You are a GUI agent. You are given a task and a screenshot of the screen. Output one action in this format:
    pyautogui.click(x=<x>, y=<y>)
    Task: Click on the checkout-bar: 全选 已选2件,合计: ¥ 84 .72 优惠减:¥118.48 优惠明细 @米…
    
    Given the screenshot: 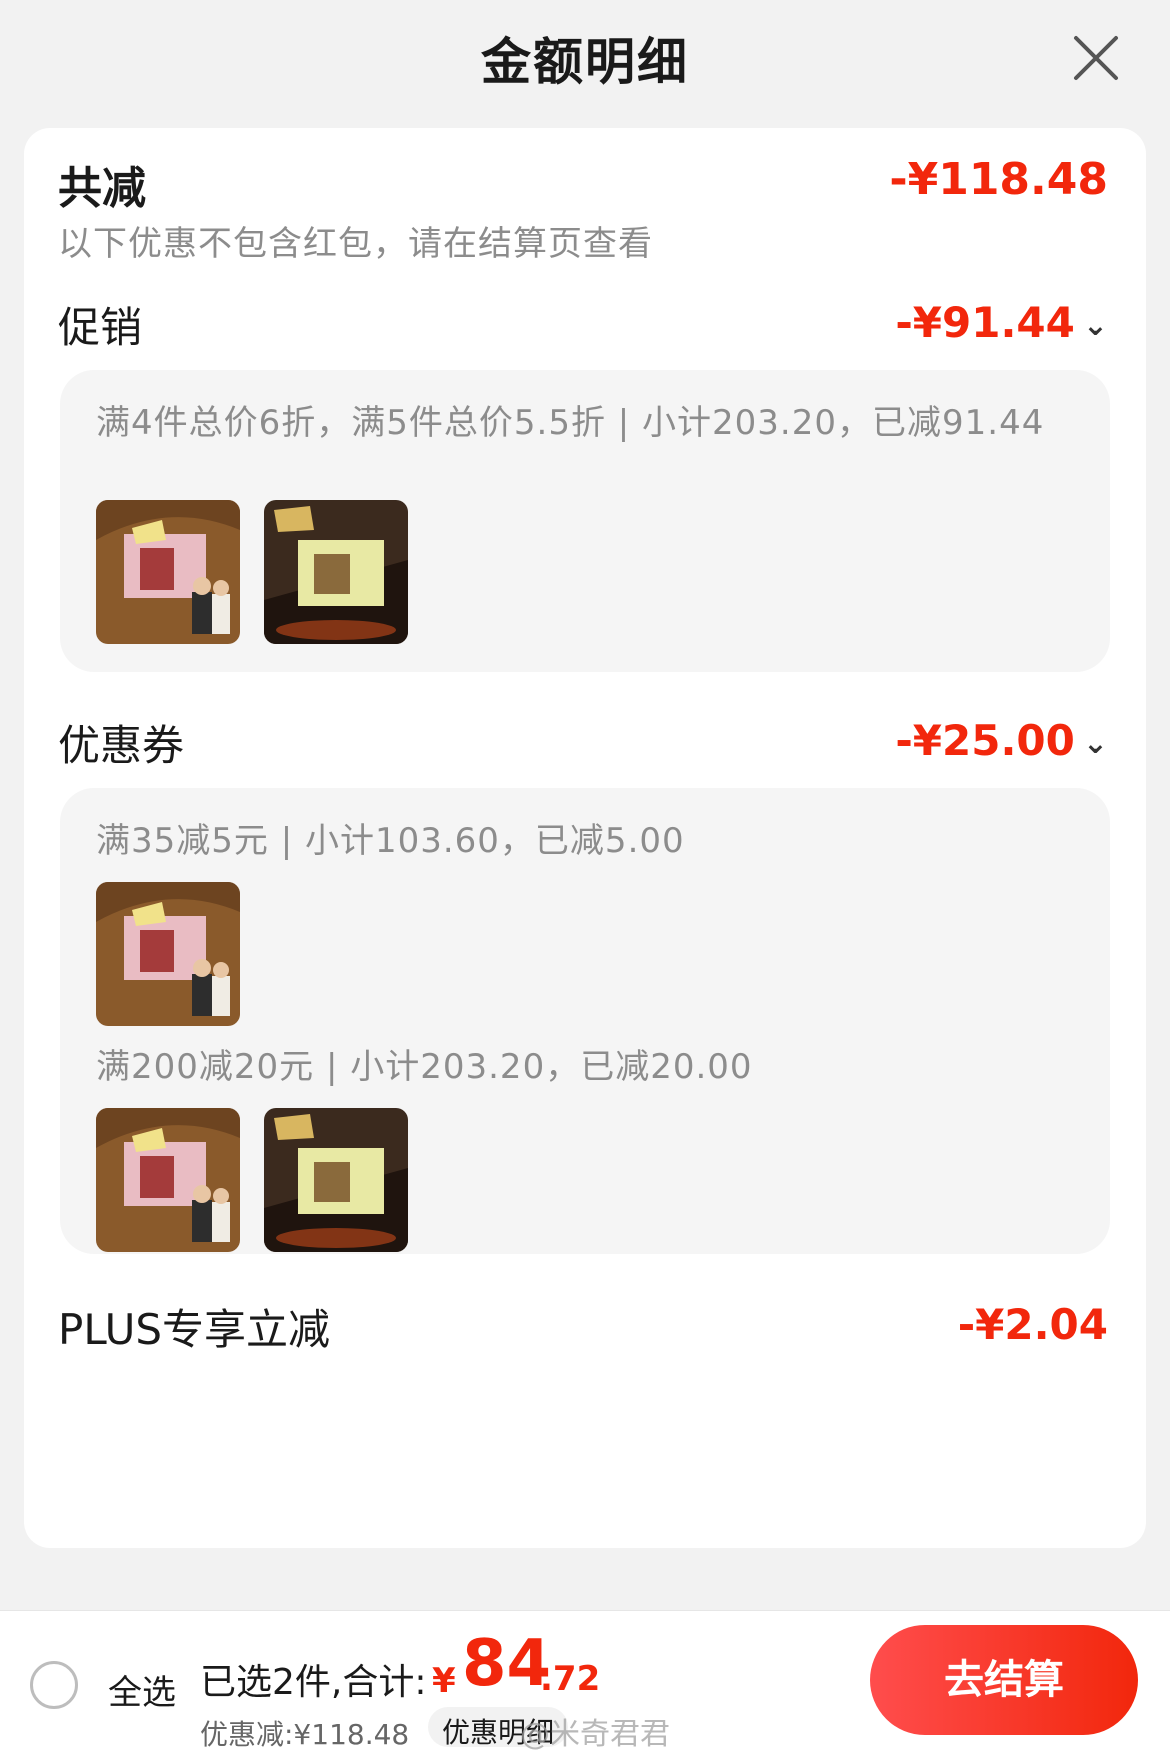 What is the action you would take?
    pyautogui.click(x=585, y=1681)
    